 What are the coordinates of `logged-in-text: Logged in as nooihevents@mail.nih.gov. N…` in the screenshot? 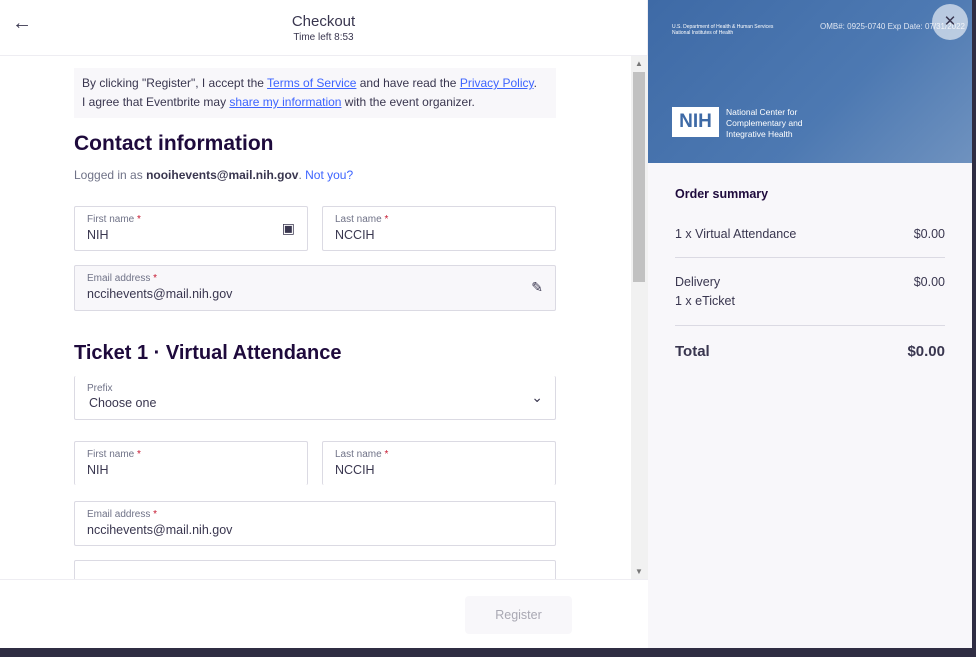 It's located at (214, 175).